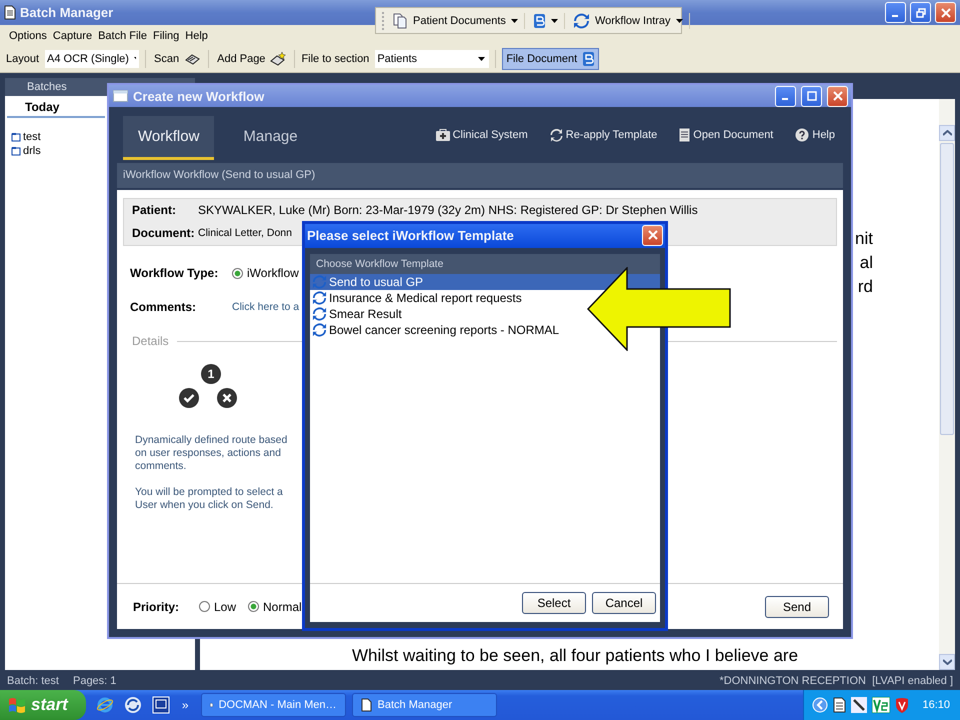 Image resolution: width=960 pixels, height=720 pixels. I want to click on intray-button: Workflow Intray, so click(631, 20).